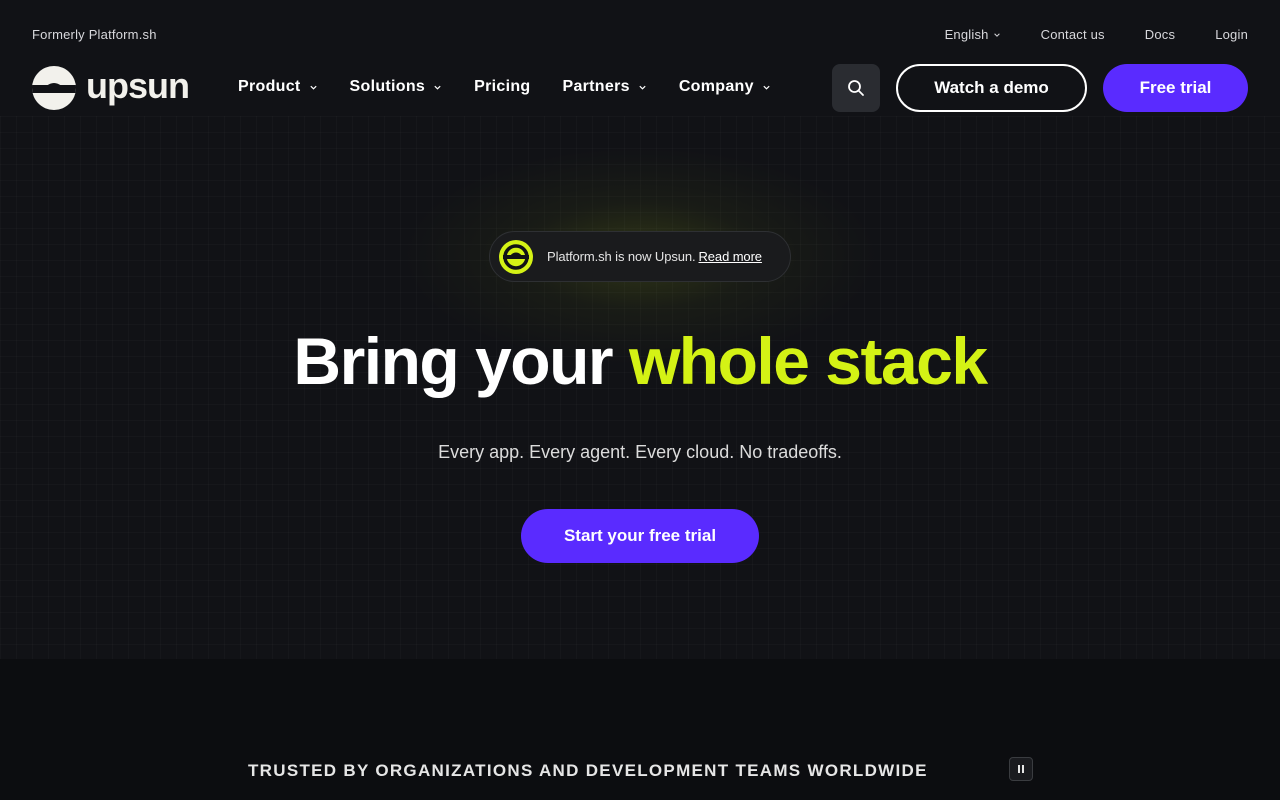 The width and height of the screenshot is (1280, 800). I want to click on nav-item-label: Product, so click(269, 86).